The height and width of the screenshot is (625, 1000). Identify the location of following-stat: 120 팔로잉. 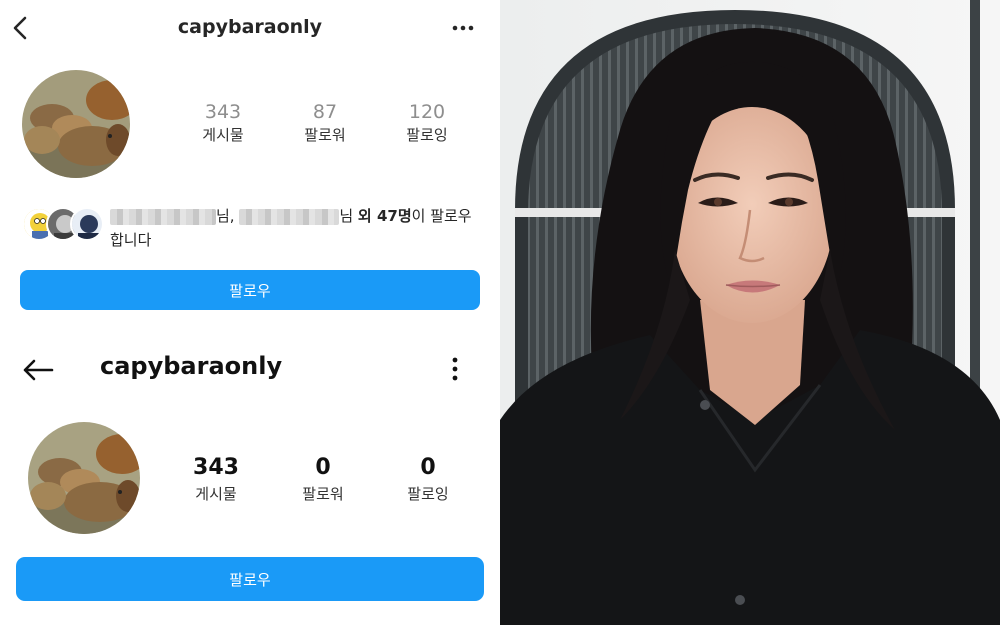
(427, 123).